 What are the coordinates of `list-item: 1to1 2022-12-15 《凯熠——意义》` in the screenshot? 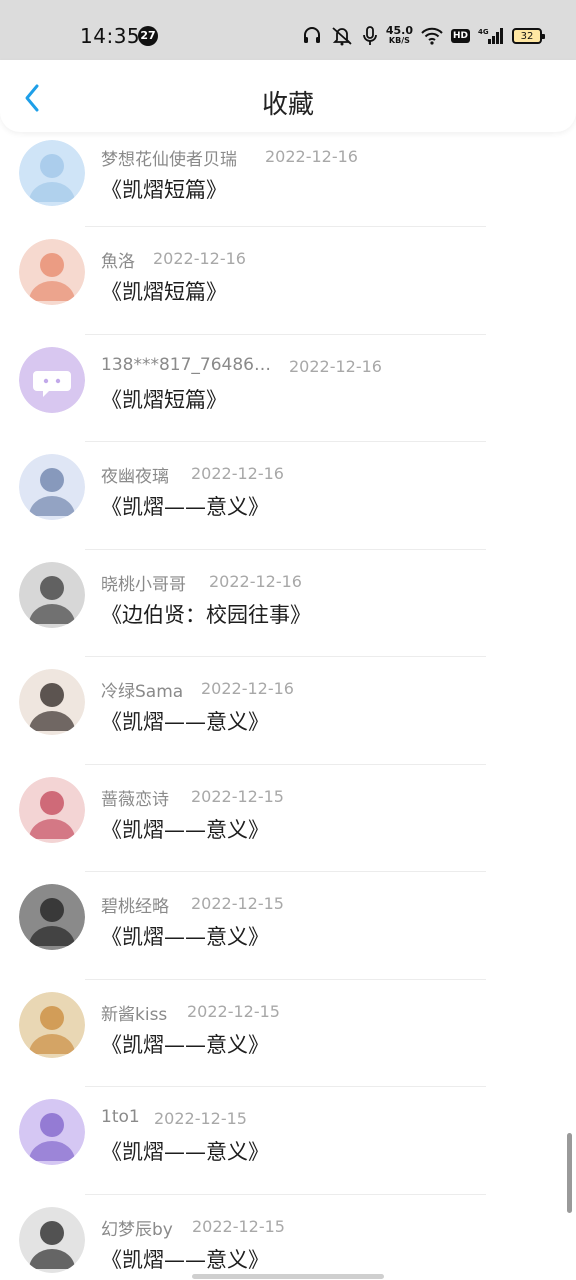 It's located at (288, 1141).